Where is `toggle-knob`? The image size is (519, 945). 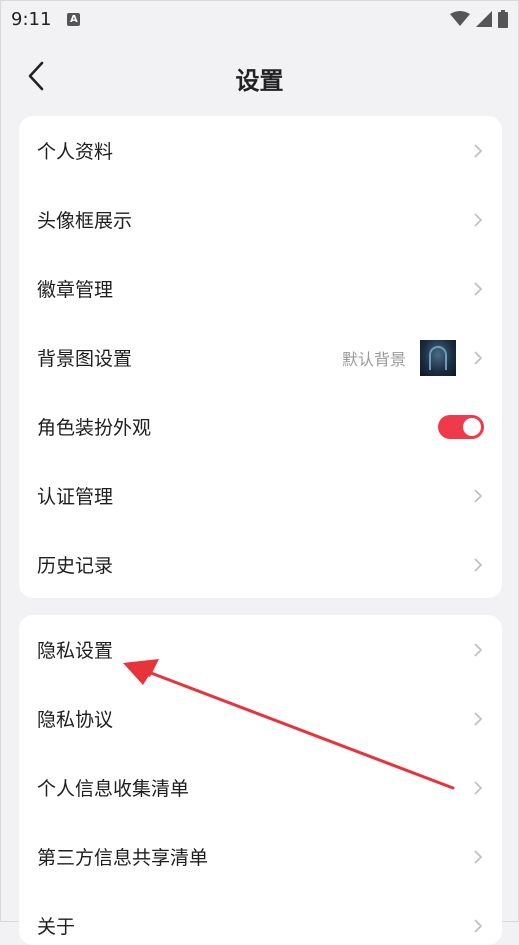
toggle-knob is located at coordinates (472, 426).